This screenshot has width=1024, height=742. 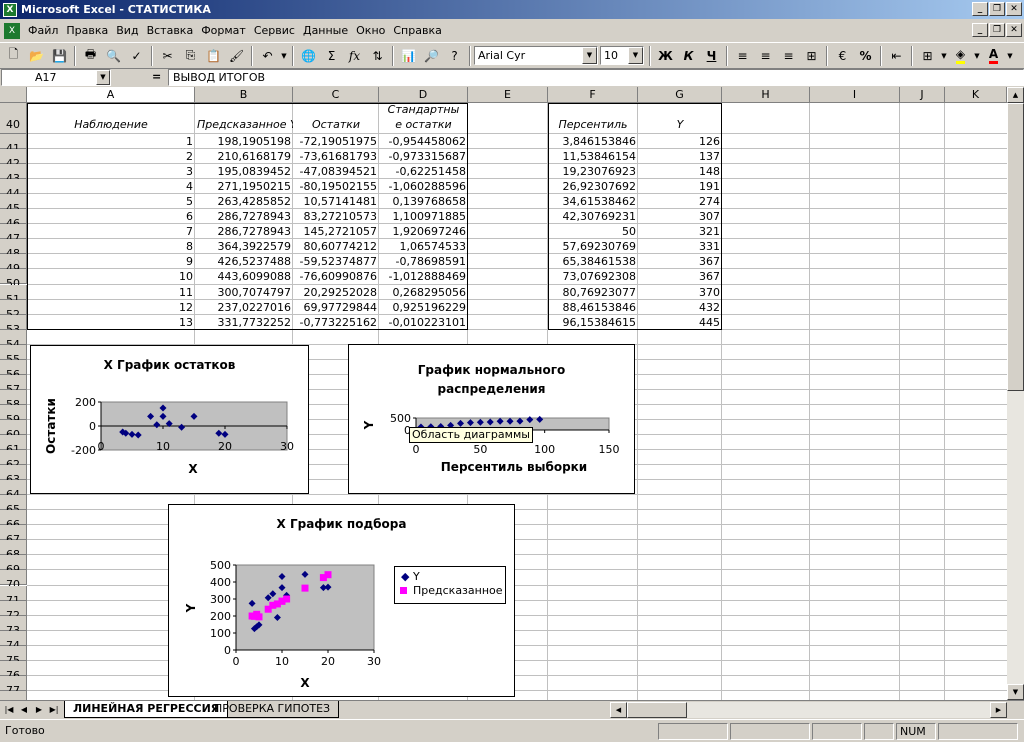 What do you see at coordinates (865, 56) in the screenshot?
I see `percent-button: %` at bounding box center [865, 56].